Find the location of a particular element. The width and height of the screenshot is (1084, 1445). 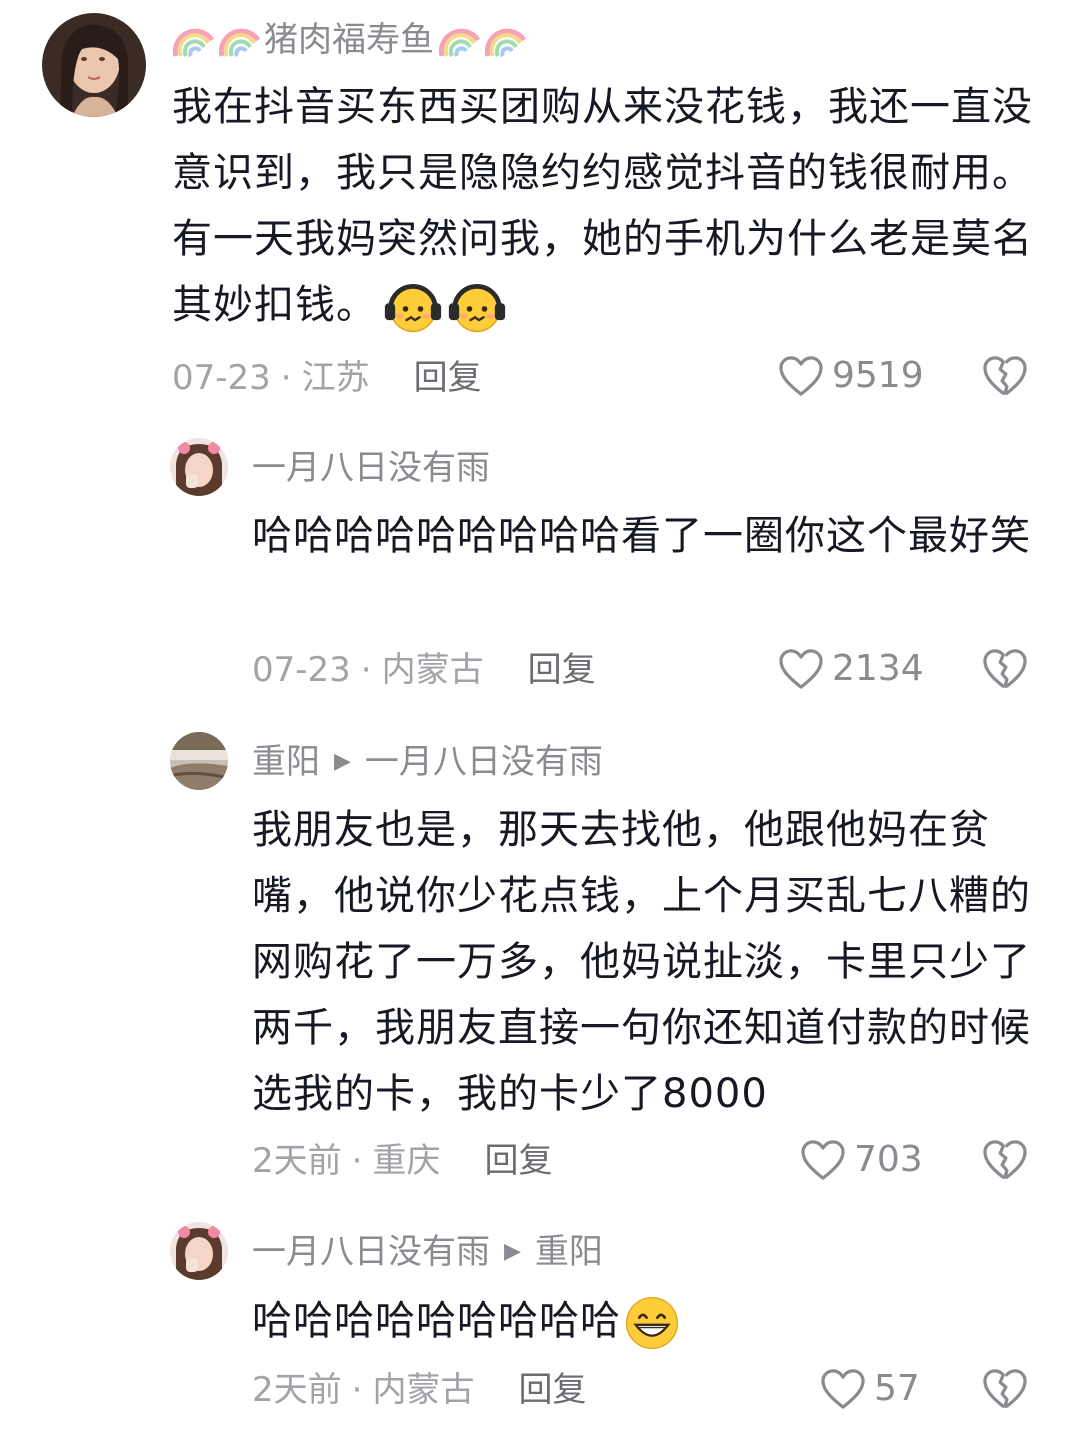

reply-to-username: 一月八日没有雨 is located at coordinates (484, 762).